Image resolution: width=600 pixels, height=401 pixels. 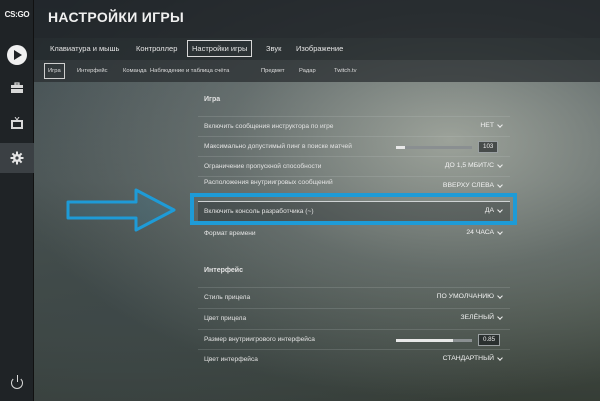 What do you see at coordinates (268, 182) in the screenshot?
I see `row-label: Расположения внутриигровых сообщений` at bounding box center [268, 182].